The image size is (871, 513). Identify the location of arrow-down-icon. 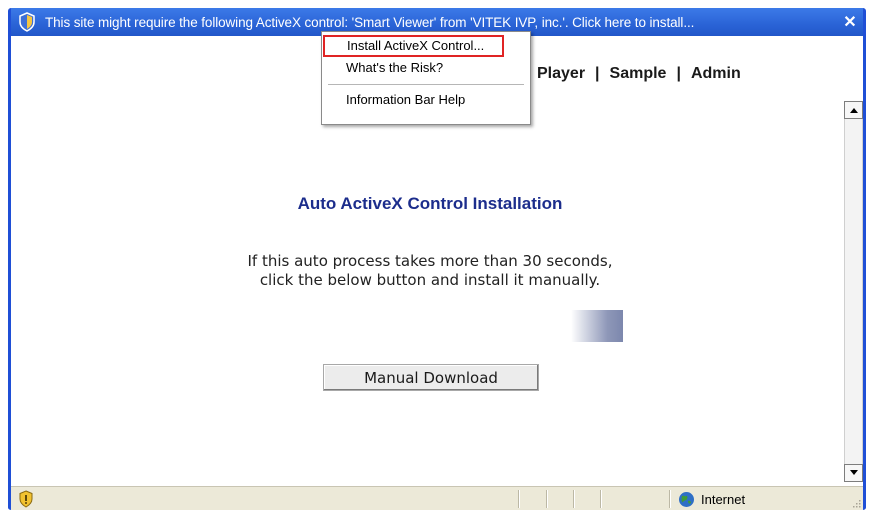
(853, 472).